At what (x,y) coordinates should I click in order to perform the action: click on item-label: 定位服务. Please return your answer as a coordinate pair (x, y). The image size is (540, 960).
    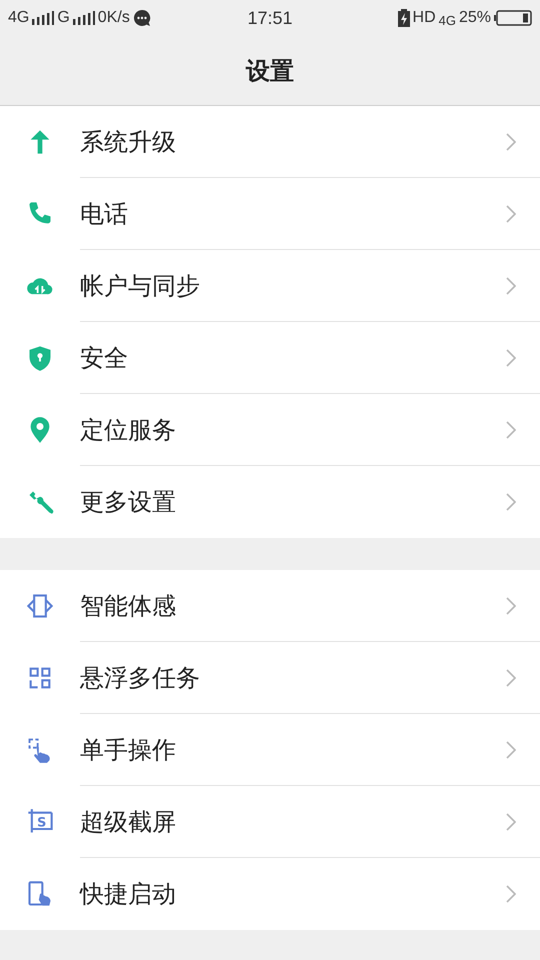
    Looking at the image, I should click on (128, 430).